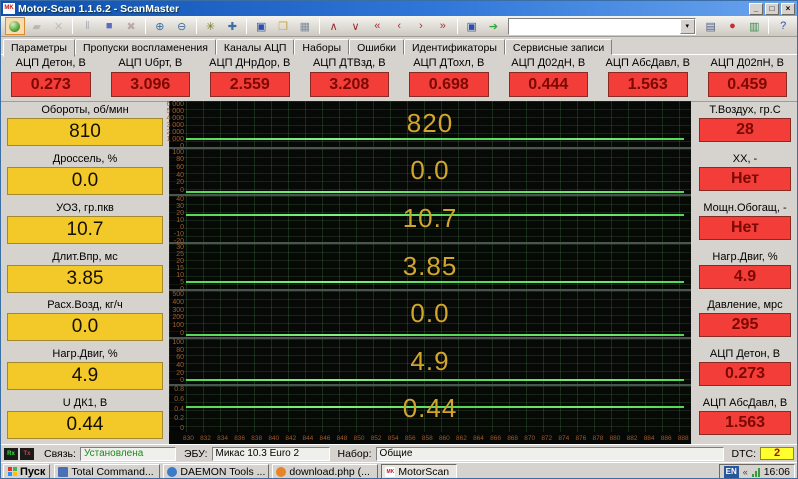  I want to click on x-tick-label: 864, so click(478, 438).